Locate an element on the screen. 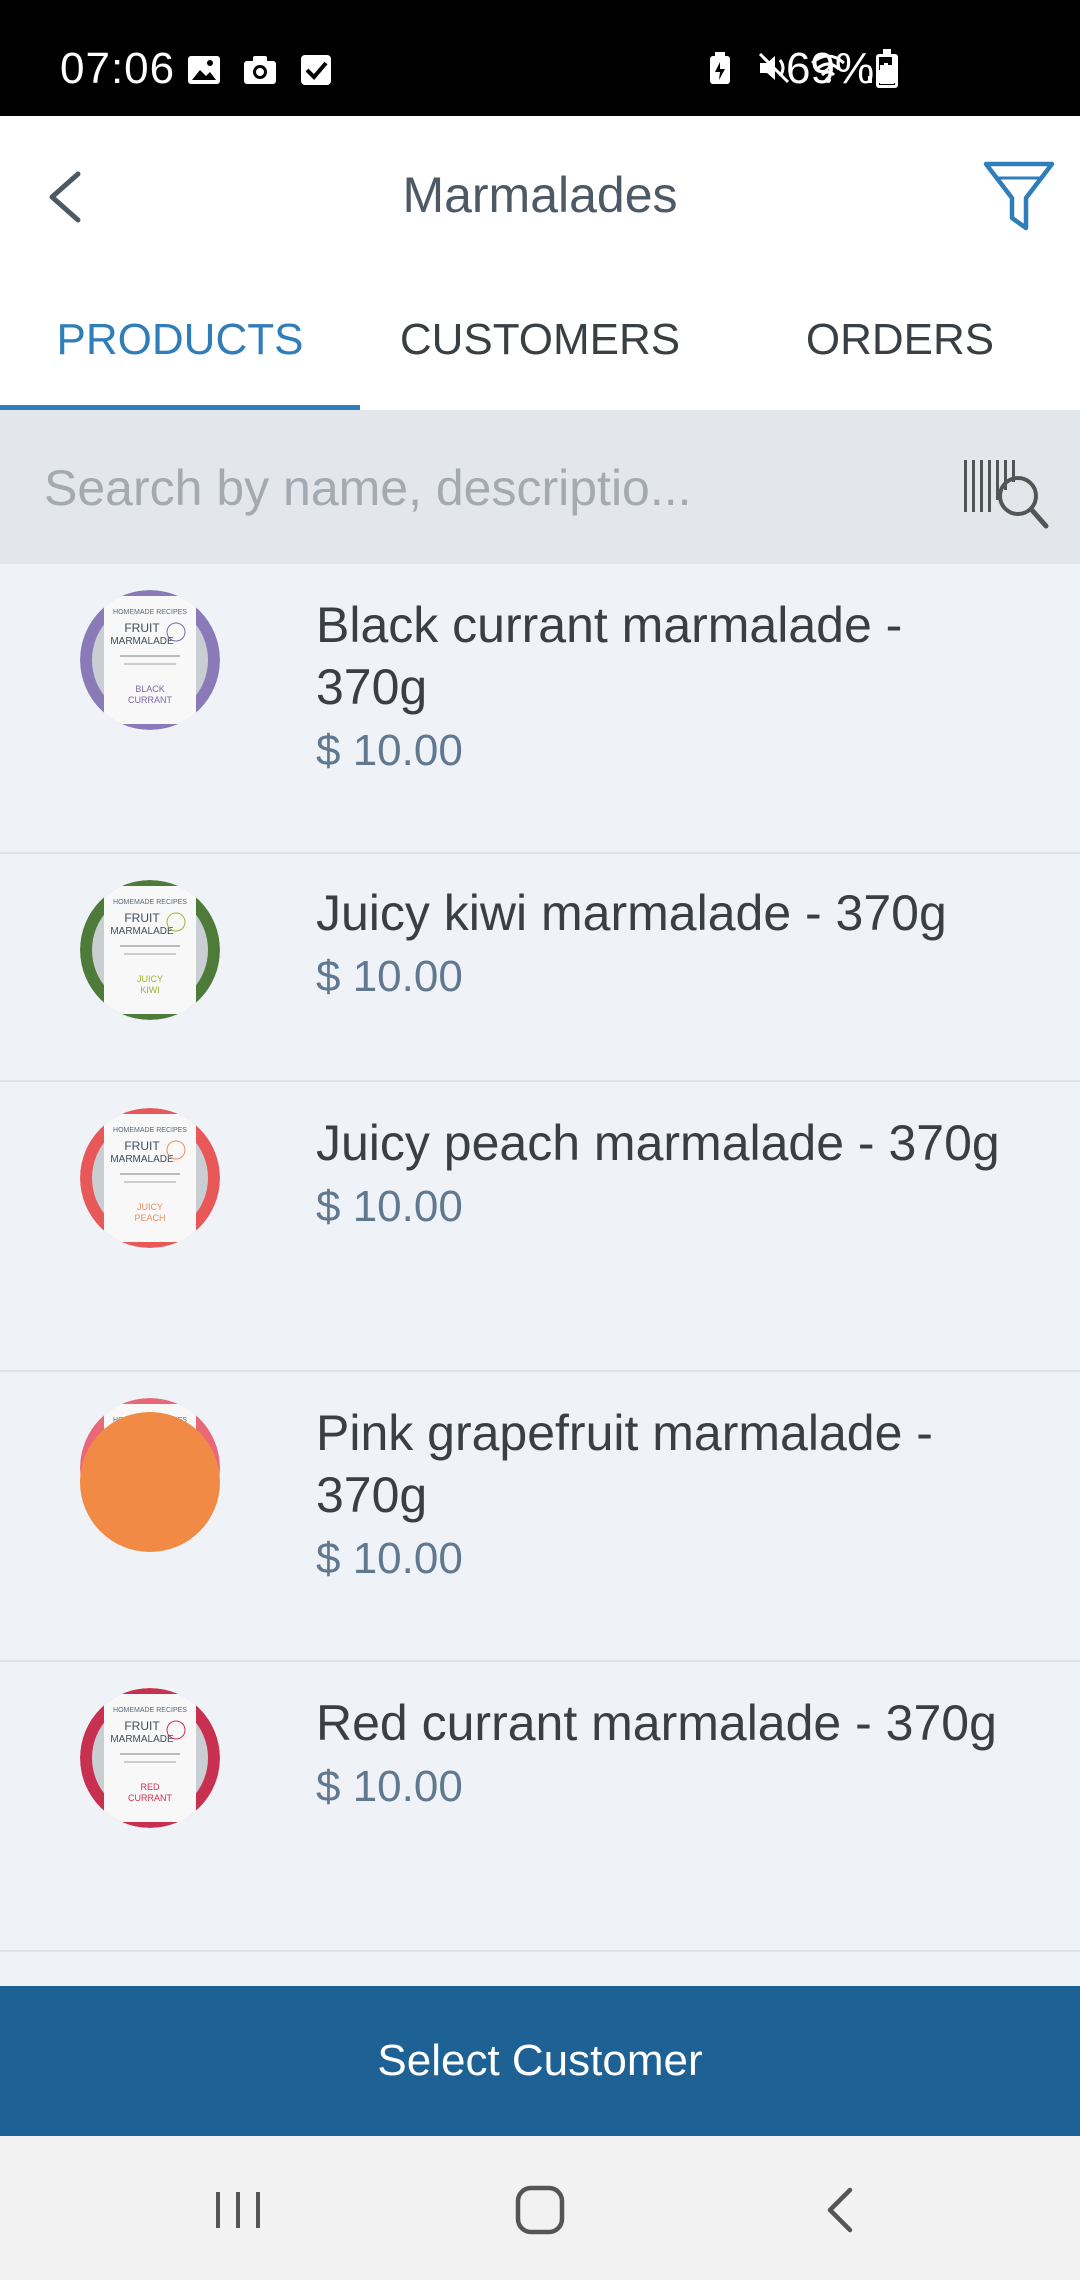 The height and width of the screenshot is (2280, 1080). back-icon is located at coordinates (842, 2210).